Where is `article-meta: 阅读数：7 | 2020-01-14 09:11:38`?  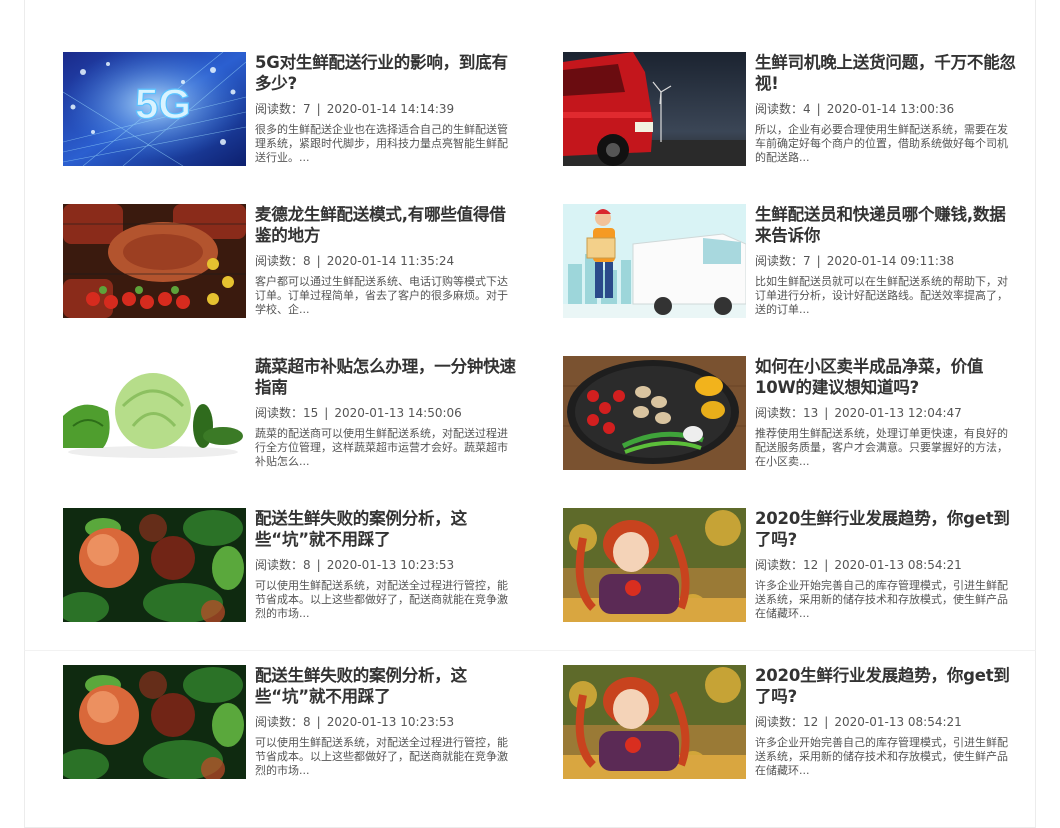 article-meta: 阅读数：7 | 2020-01-14 09:11:38 is located at coordinates (886, 261).